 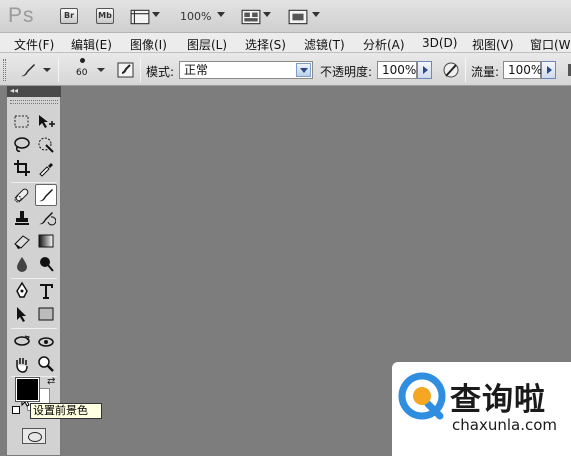 What do you see at coordinates (22, 264) in the screenshot?
I see `blur-tool-icon` at bounding box center [22, 264].